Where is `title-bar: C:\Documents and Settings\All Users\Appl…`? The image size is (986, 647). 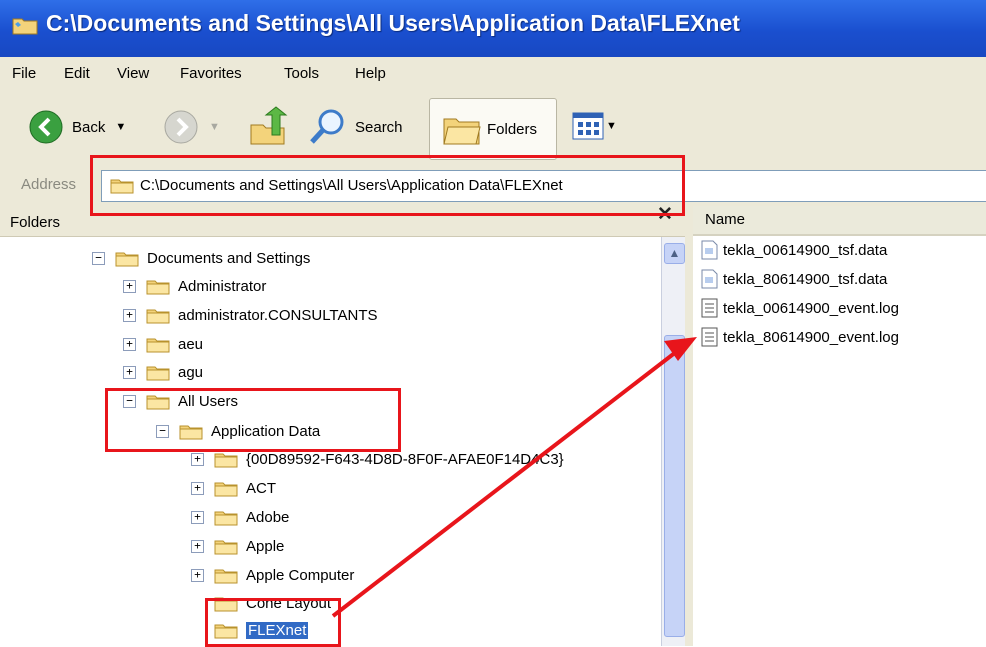 title-bar: C:\Documents and Settings\All Users\Appl… is located at coordinates (493, 28).